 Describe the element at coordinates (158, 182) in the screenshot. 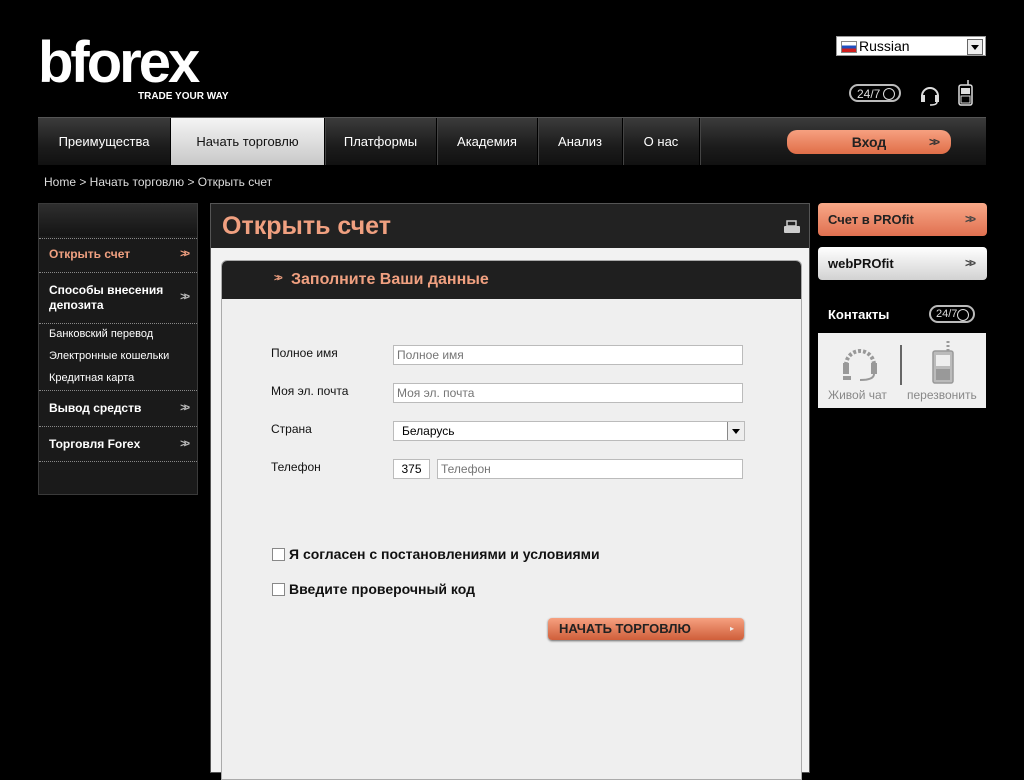

I see `breadcrumb: Home > Начать торговлю > Открыть счет` at that location.